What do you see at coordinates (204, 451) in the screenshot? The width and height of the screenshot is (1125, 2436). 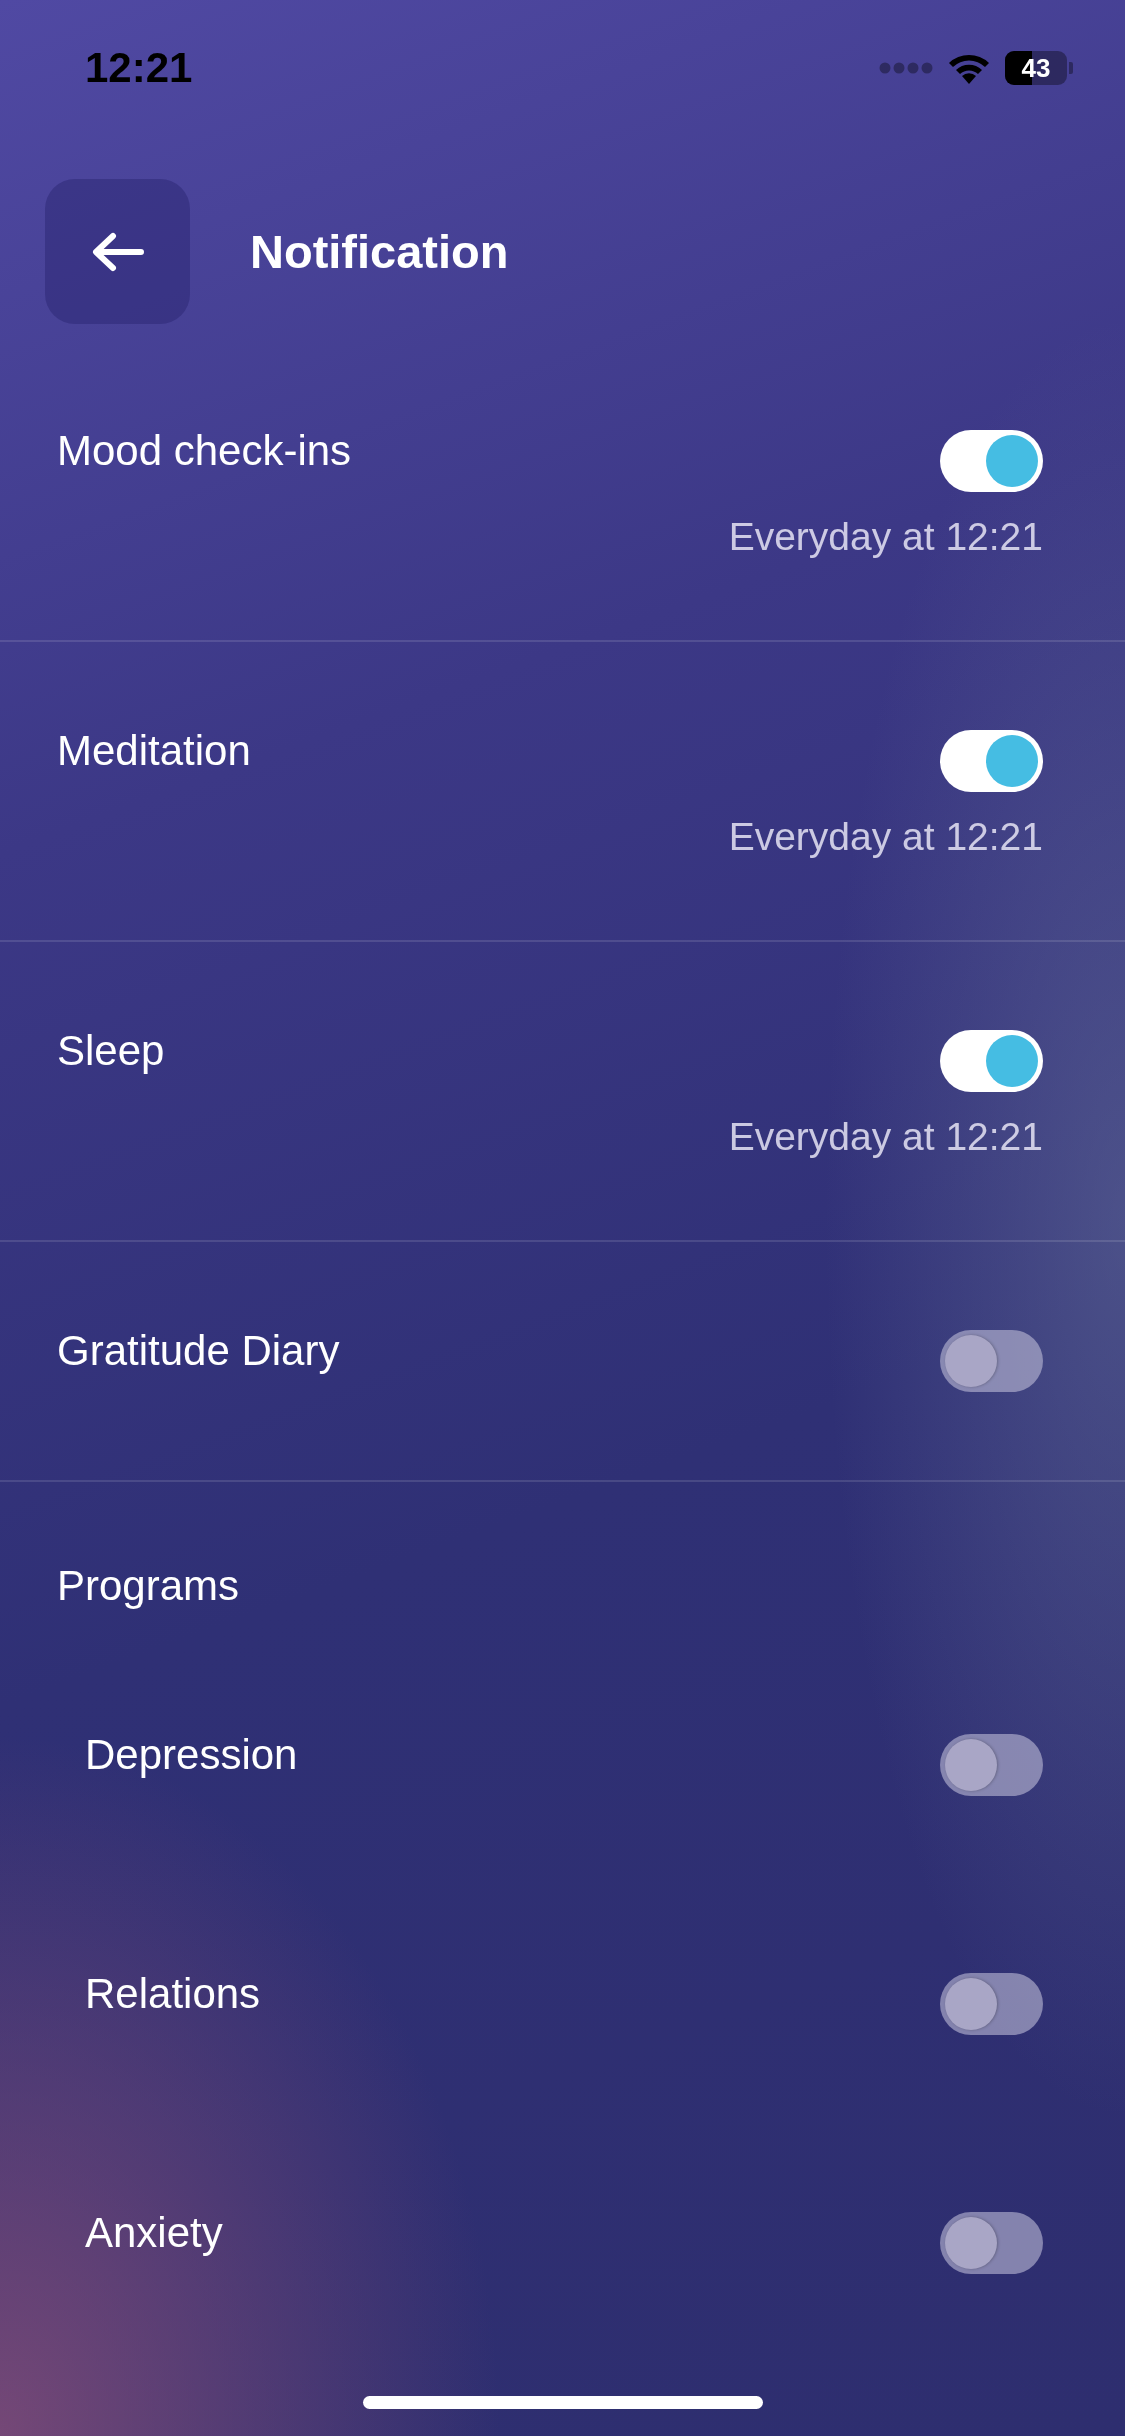 I see `setting-label: Mood check-ins` at bounding box center [204, 451].